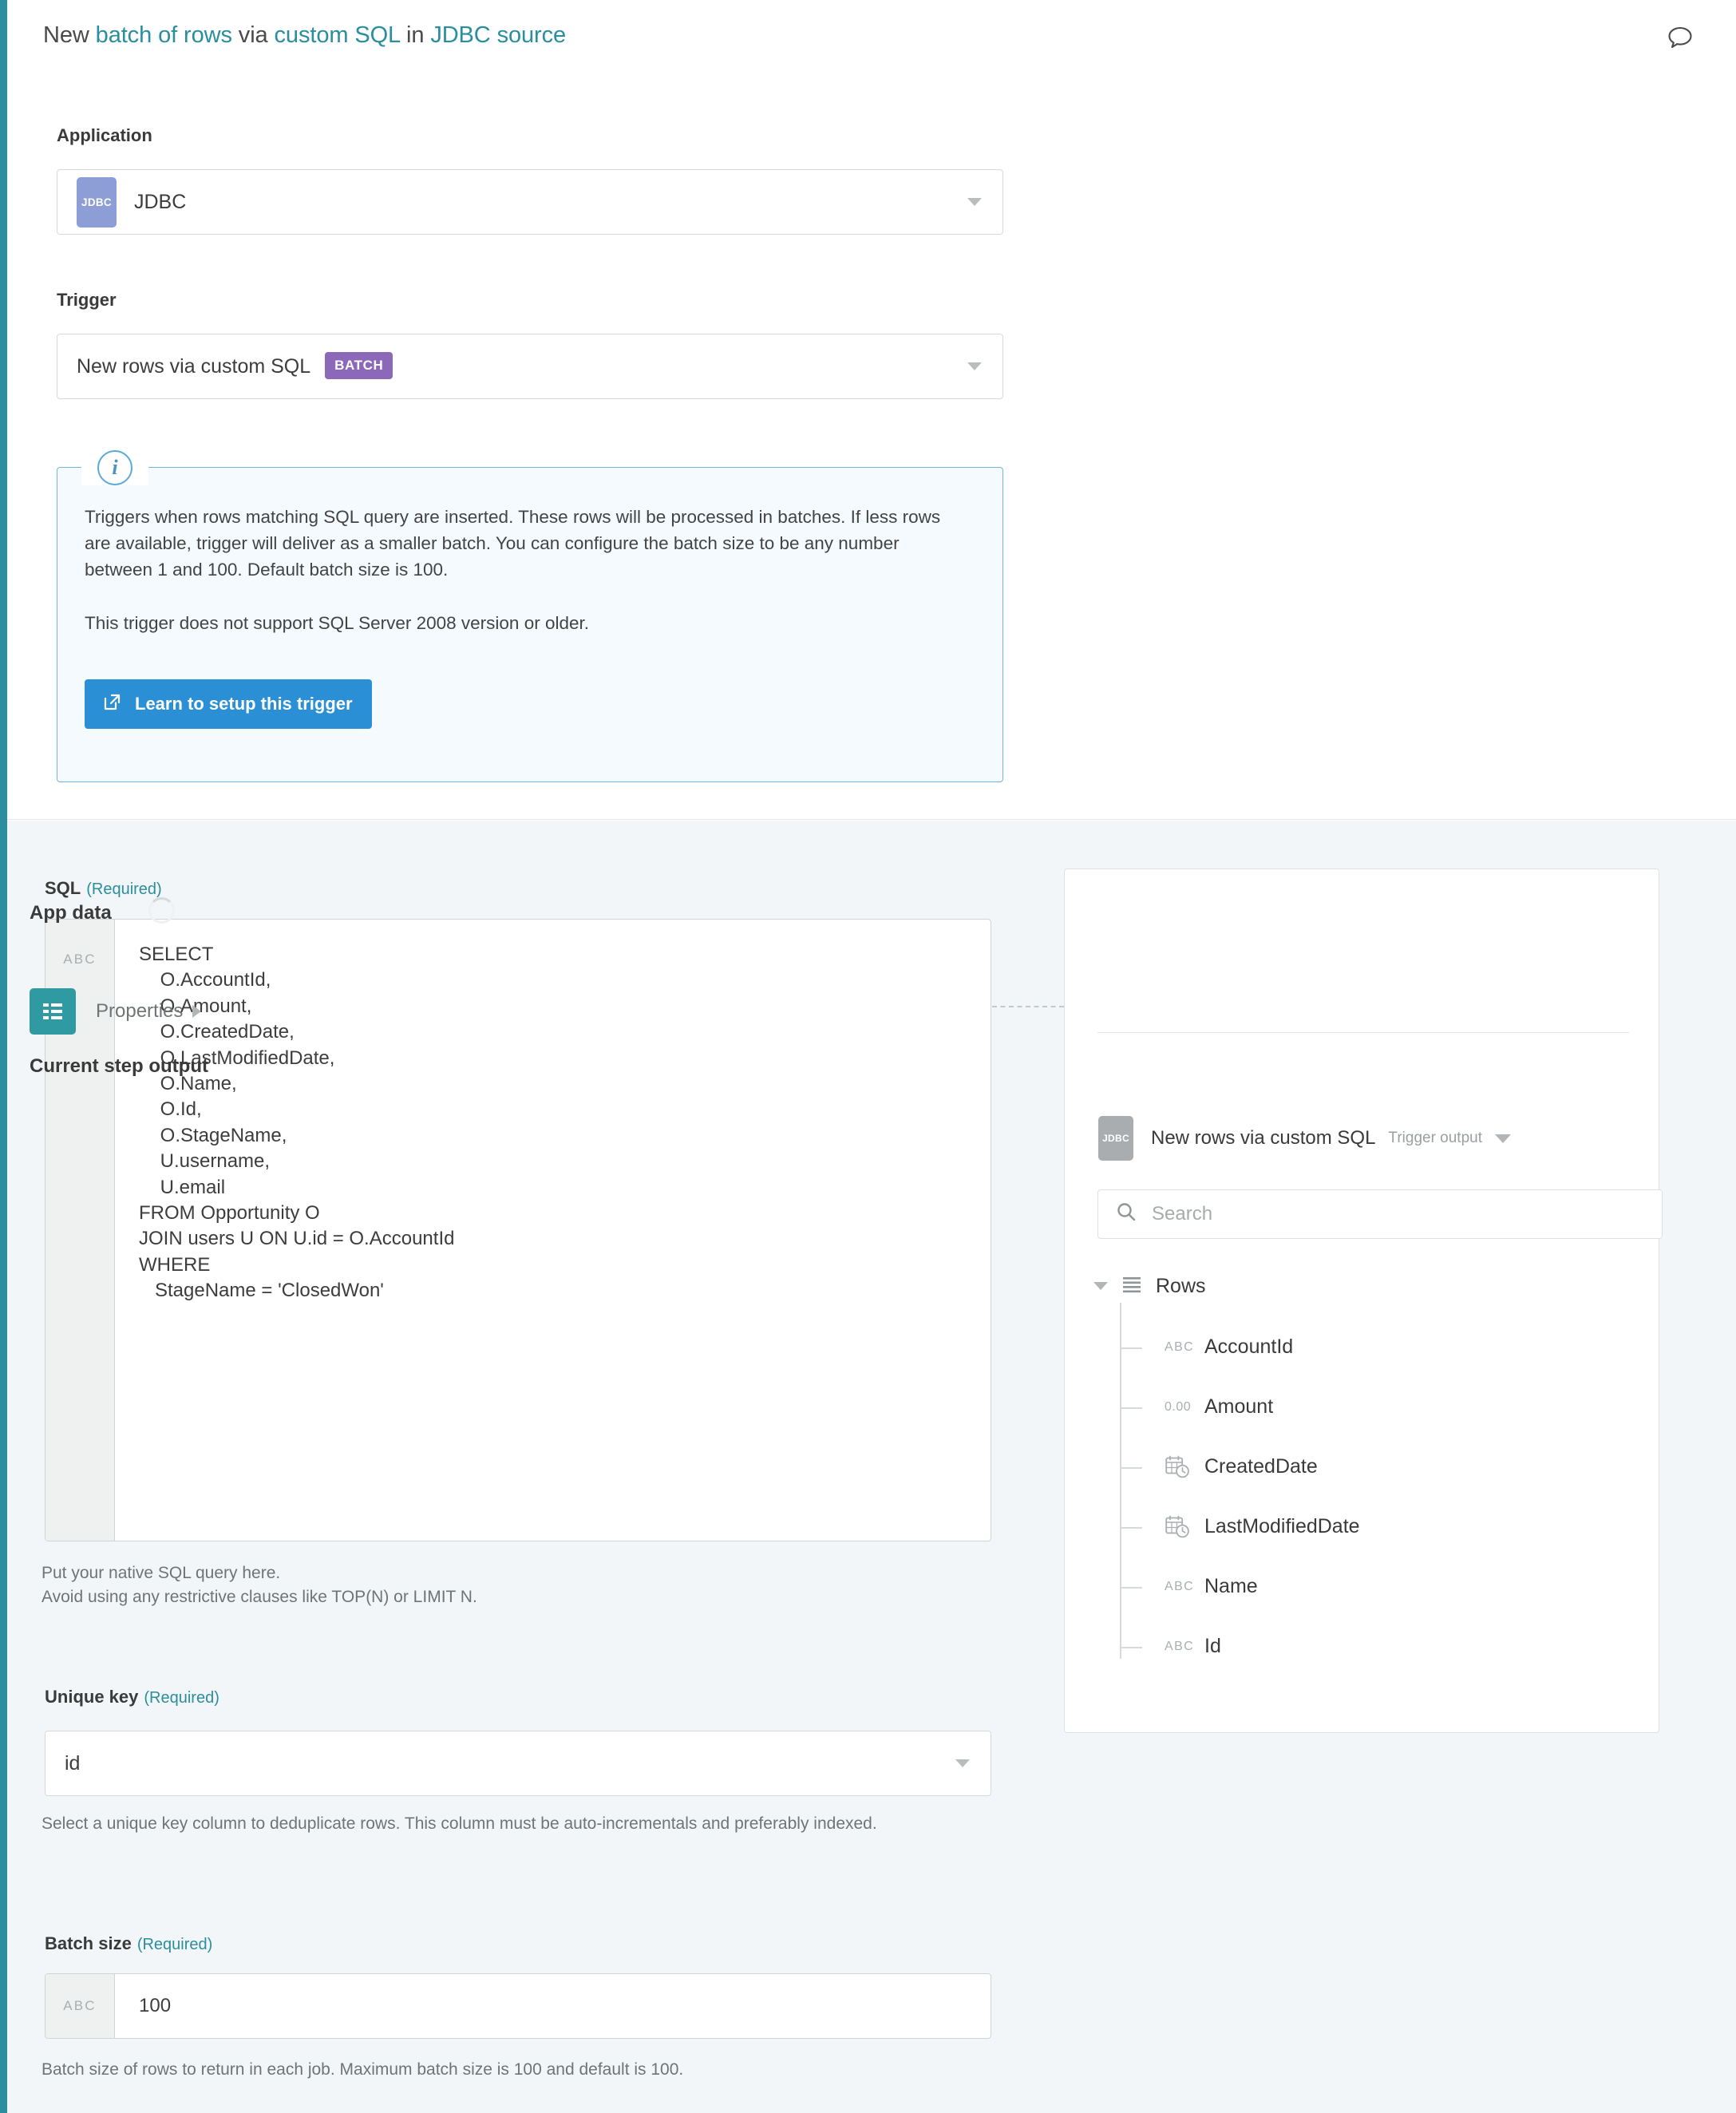 This screenshot has height=2113, width=1736. I want to click on page-title-part-0: New, so click(69, 35).